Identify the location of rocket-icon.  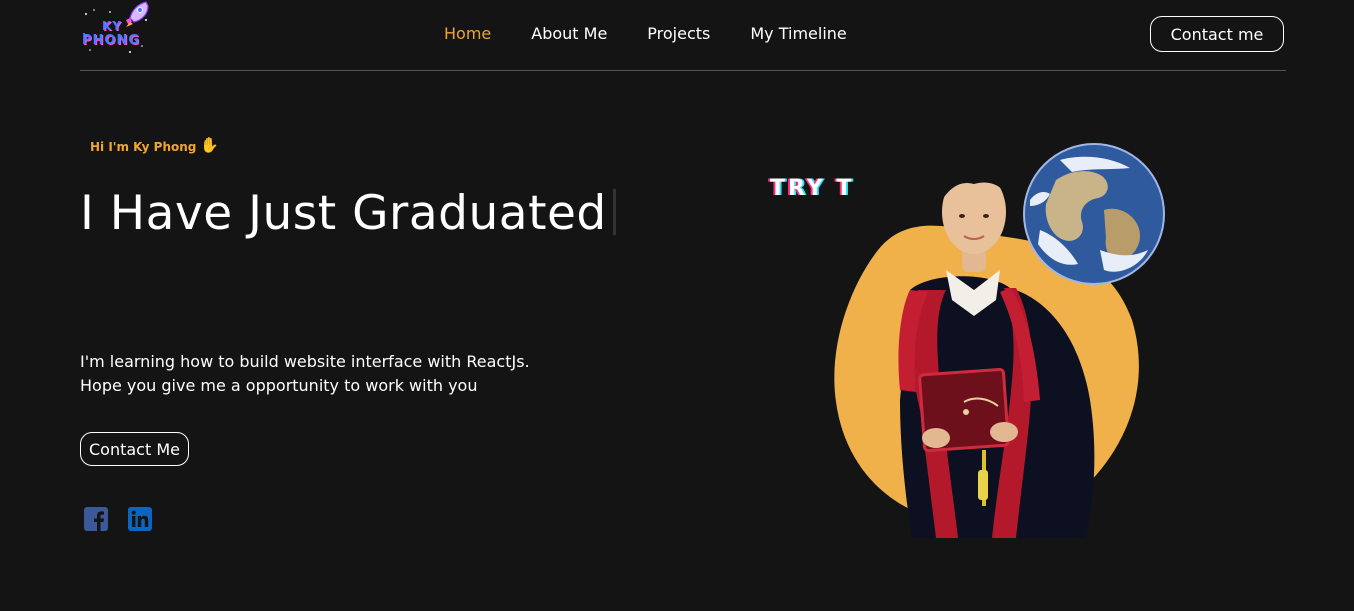
(137, 14).